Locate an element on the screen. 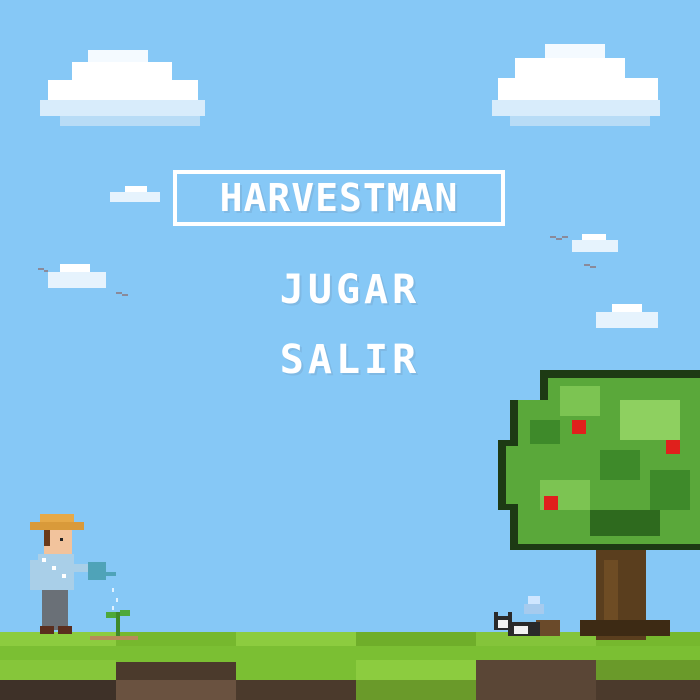 The height and width of the screenshot is (700, 700). exit-button: SALIR is located at coordinates (350, 360).